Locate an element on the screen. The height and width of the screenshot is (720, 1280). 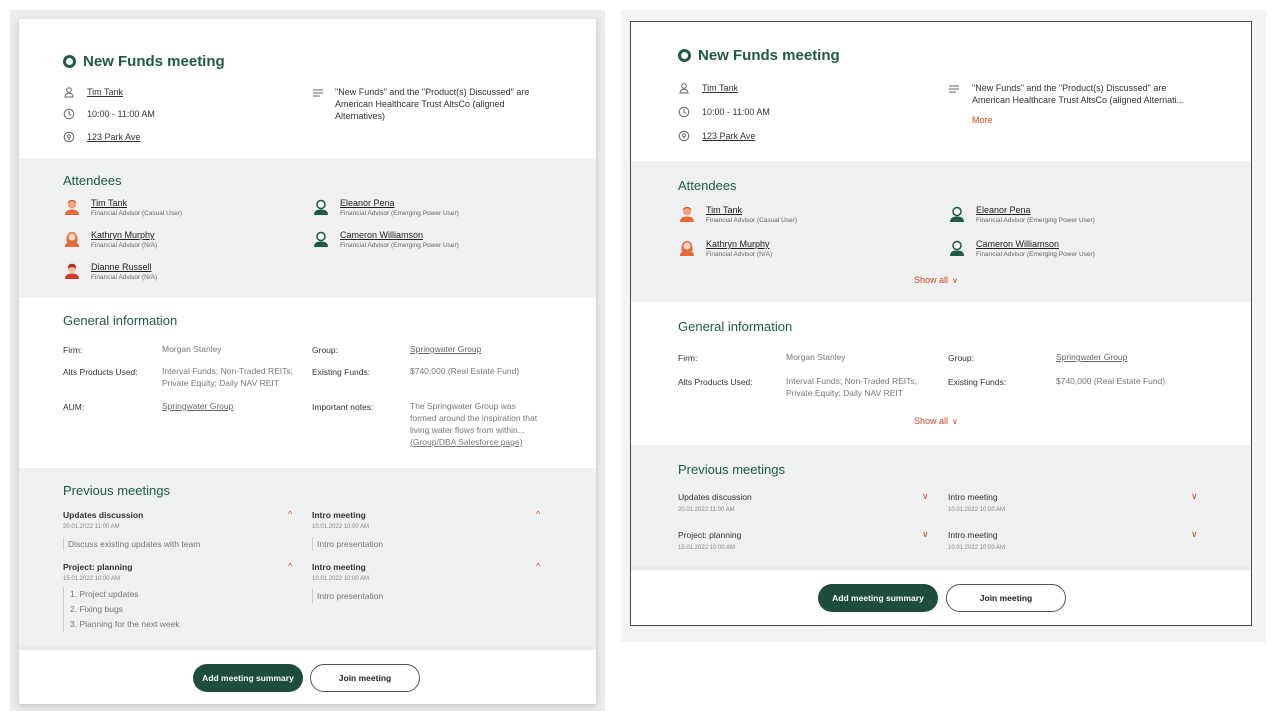
clock-icon is located at coordinates (69, 114).